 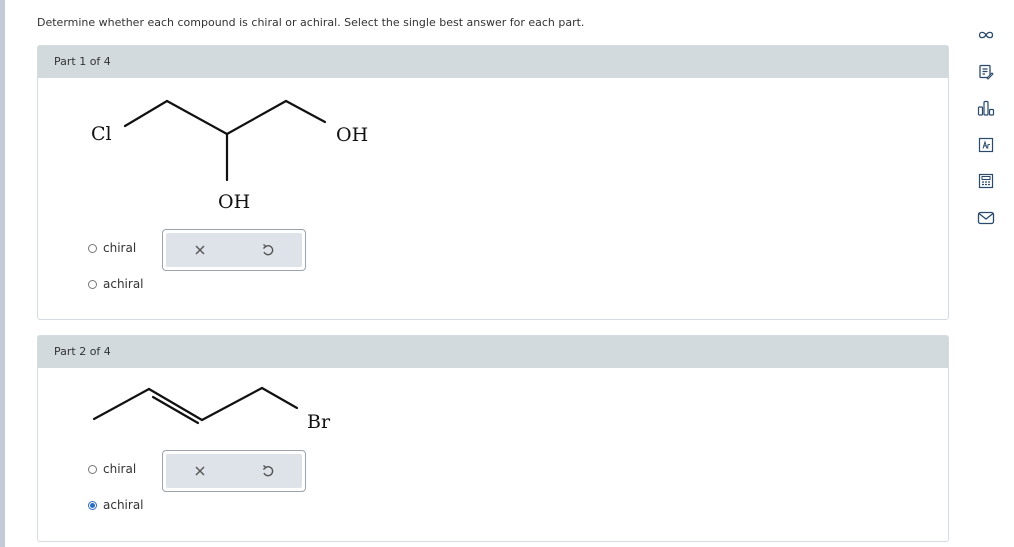 I want to click on hydroxyl-label-right: OH, so click(x=352, y=135).